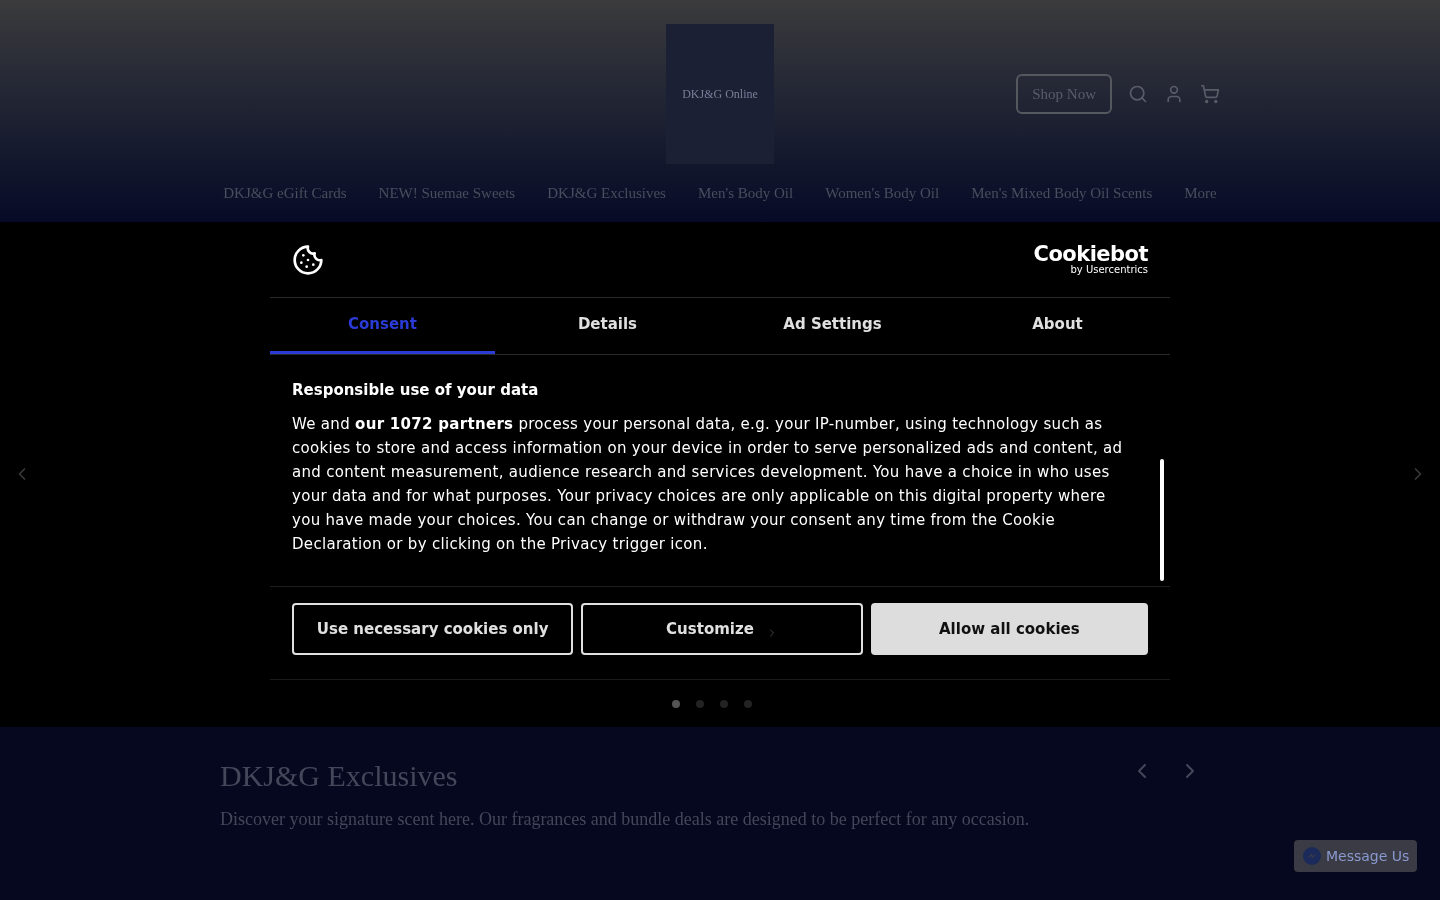 This screenshot has width=1440, height=900. Describe the element at coordinates (308, 259) in the screenshot. I see `cookie-icon` at that location.